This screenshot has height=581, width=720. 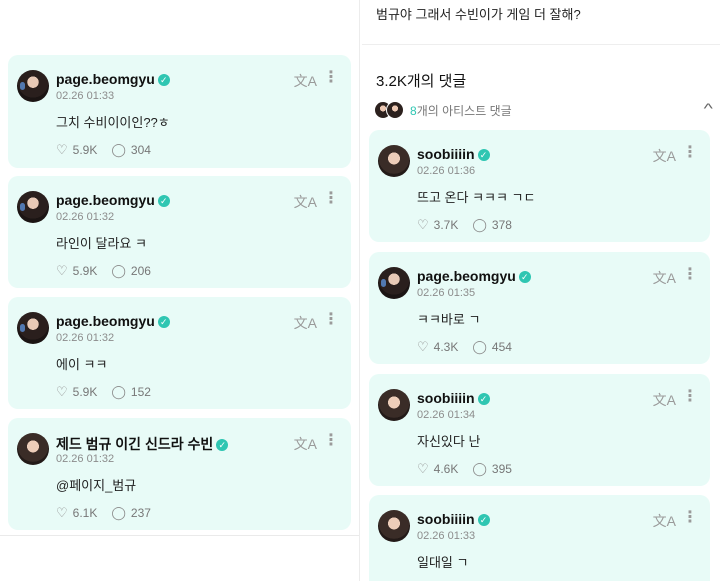 I want to click on reply-count: 206, so click(x=140, y=271).